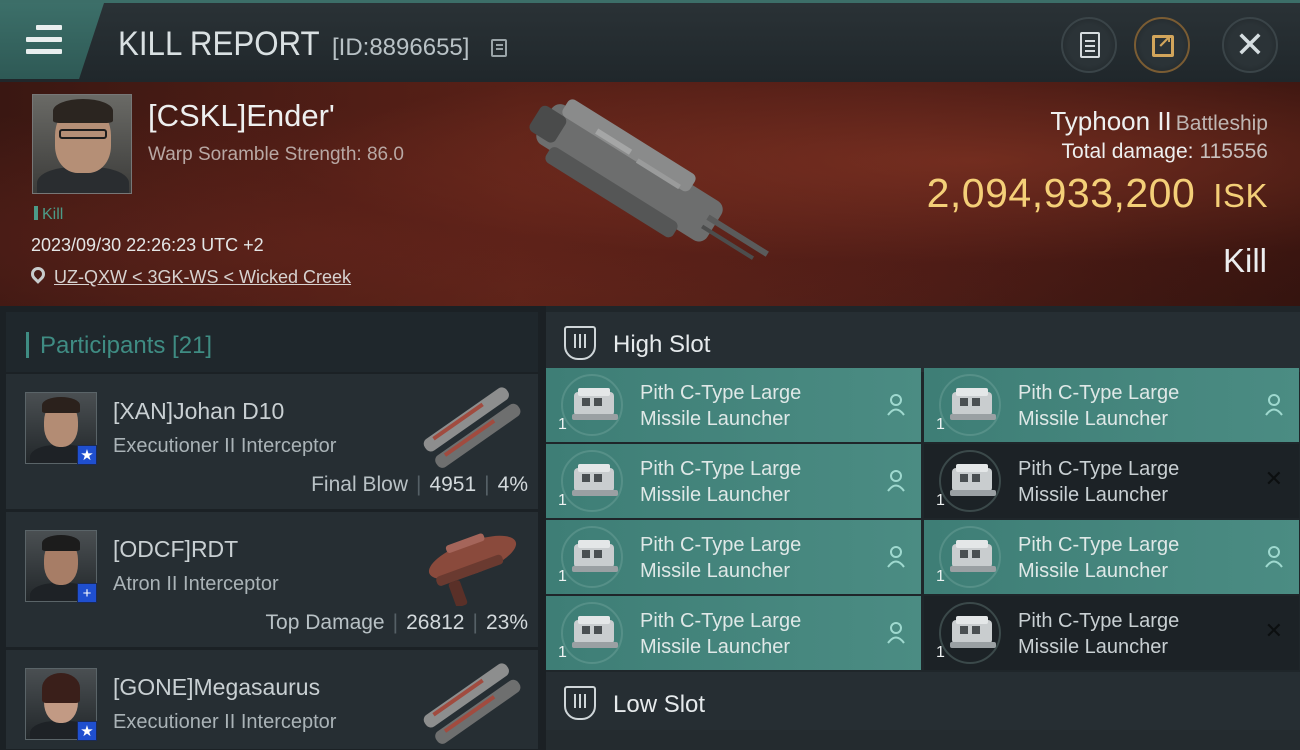  I want to click on participant-ship-image, so click(472, 427).